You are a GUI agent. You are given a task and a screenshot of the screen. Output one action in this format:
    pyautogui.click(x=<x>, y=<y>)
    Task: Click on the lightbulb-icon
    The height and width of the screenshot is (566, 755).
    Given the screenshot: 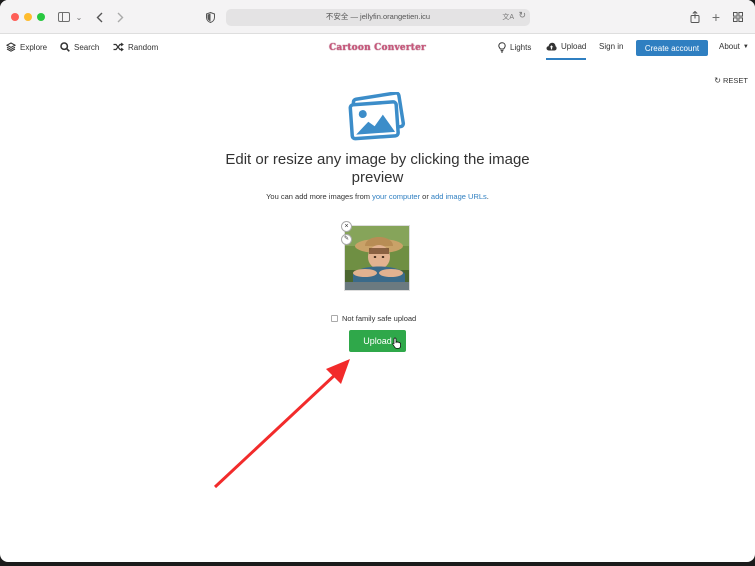 What is the action you would take?
    pyautogui.click(x=502, y=47)
    